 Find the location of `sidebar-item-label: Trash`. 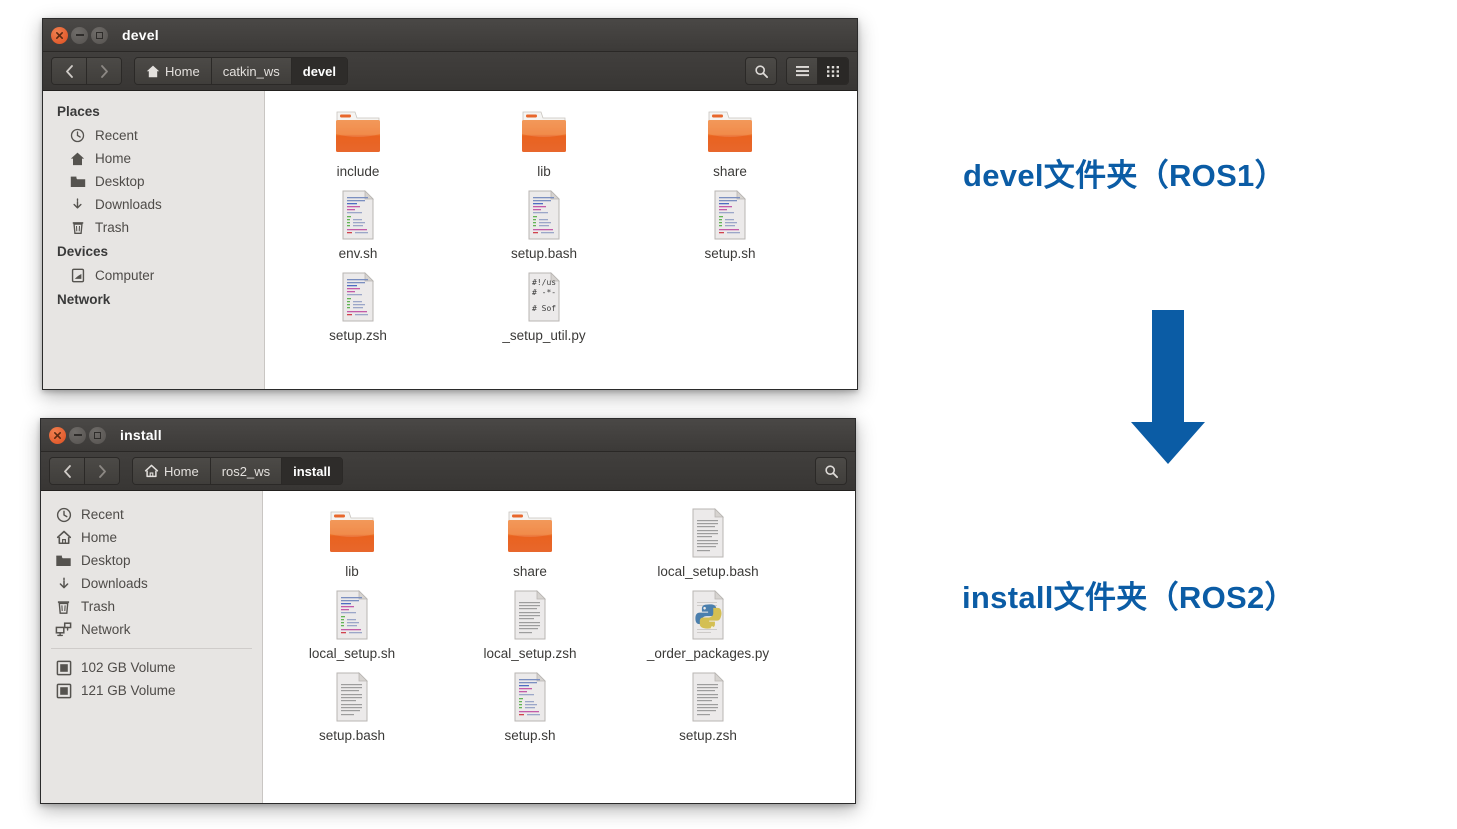

sidebar-item-label: Trash is located at coordinates (112, 227).